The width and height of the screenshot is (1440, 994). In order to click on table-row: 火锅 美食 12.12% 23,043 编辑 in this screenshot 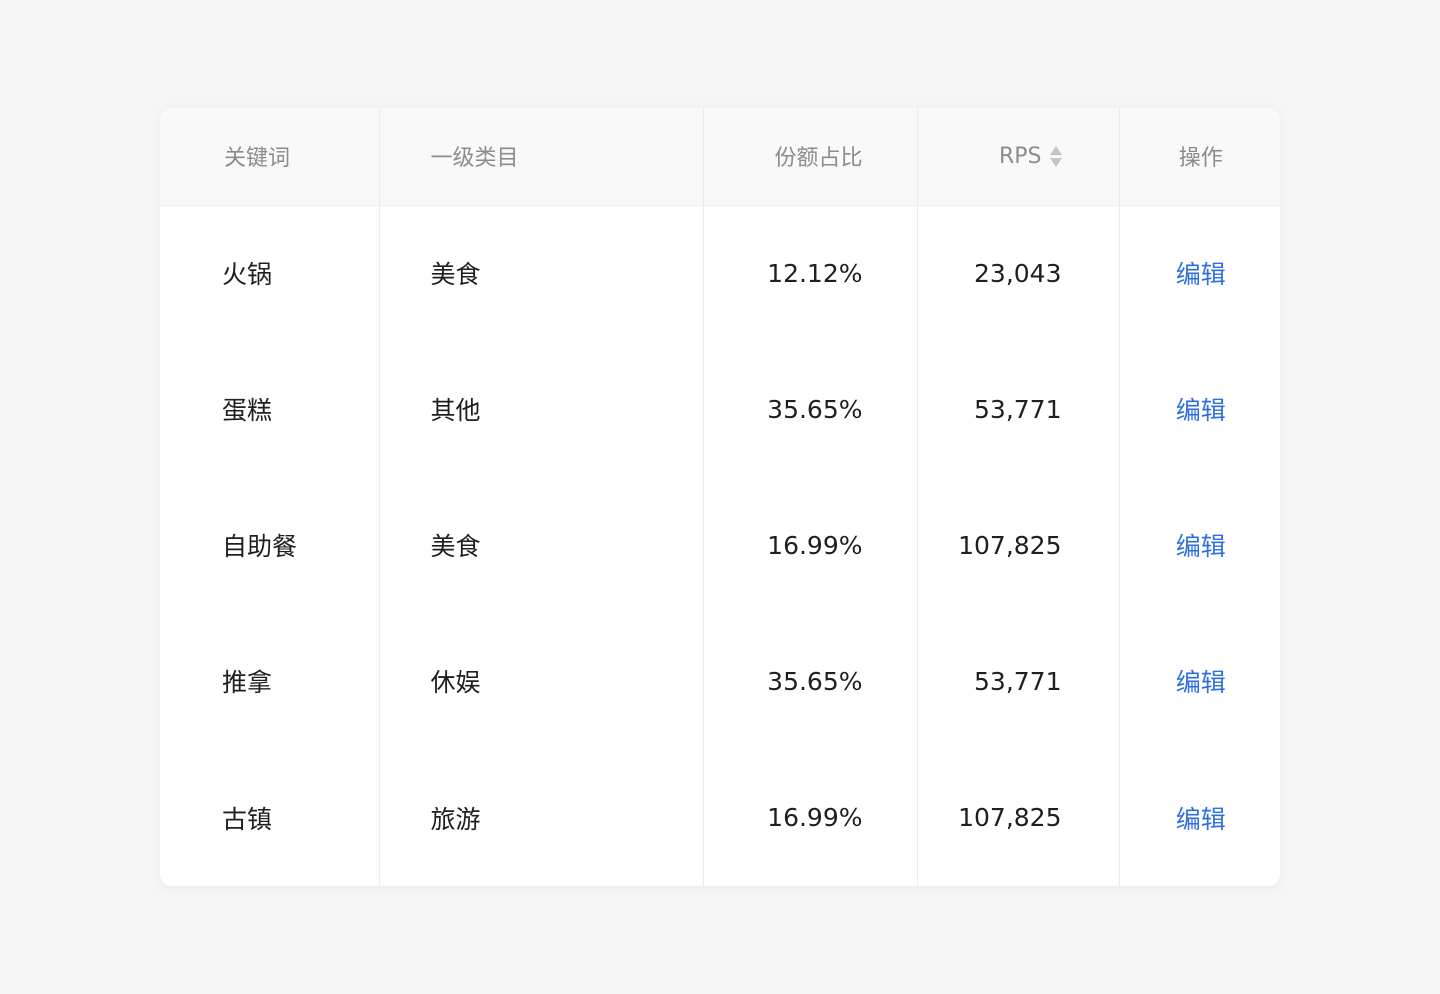, I will do `click(720, 273)`.